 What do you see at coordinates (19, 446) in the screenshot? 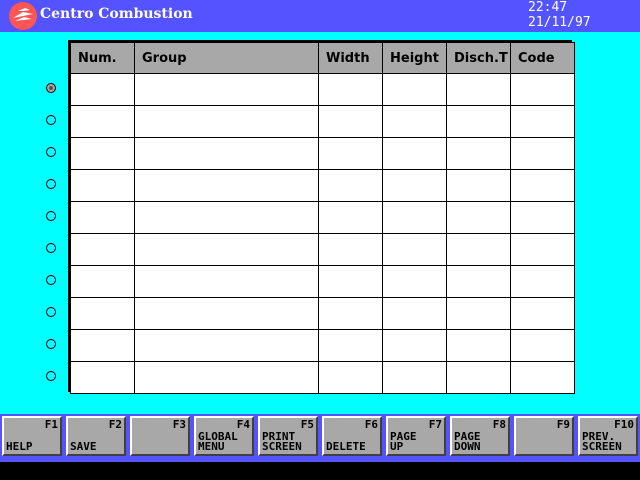
I see `function-key-label: HELP` at bounding box center [19, 446].